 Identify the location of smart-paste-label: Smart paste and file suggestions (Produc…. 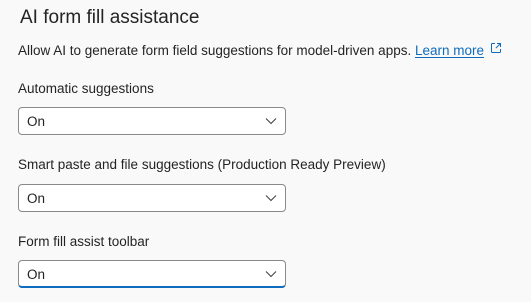
(202, 164).